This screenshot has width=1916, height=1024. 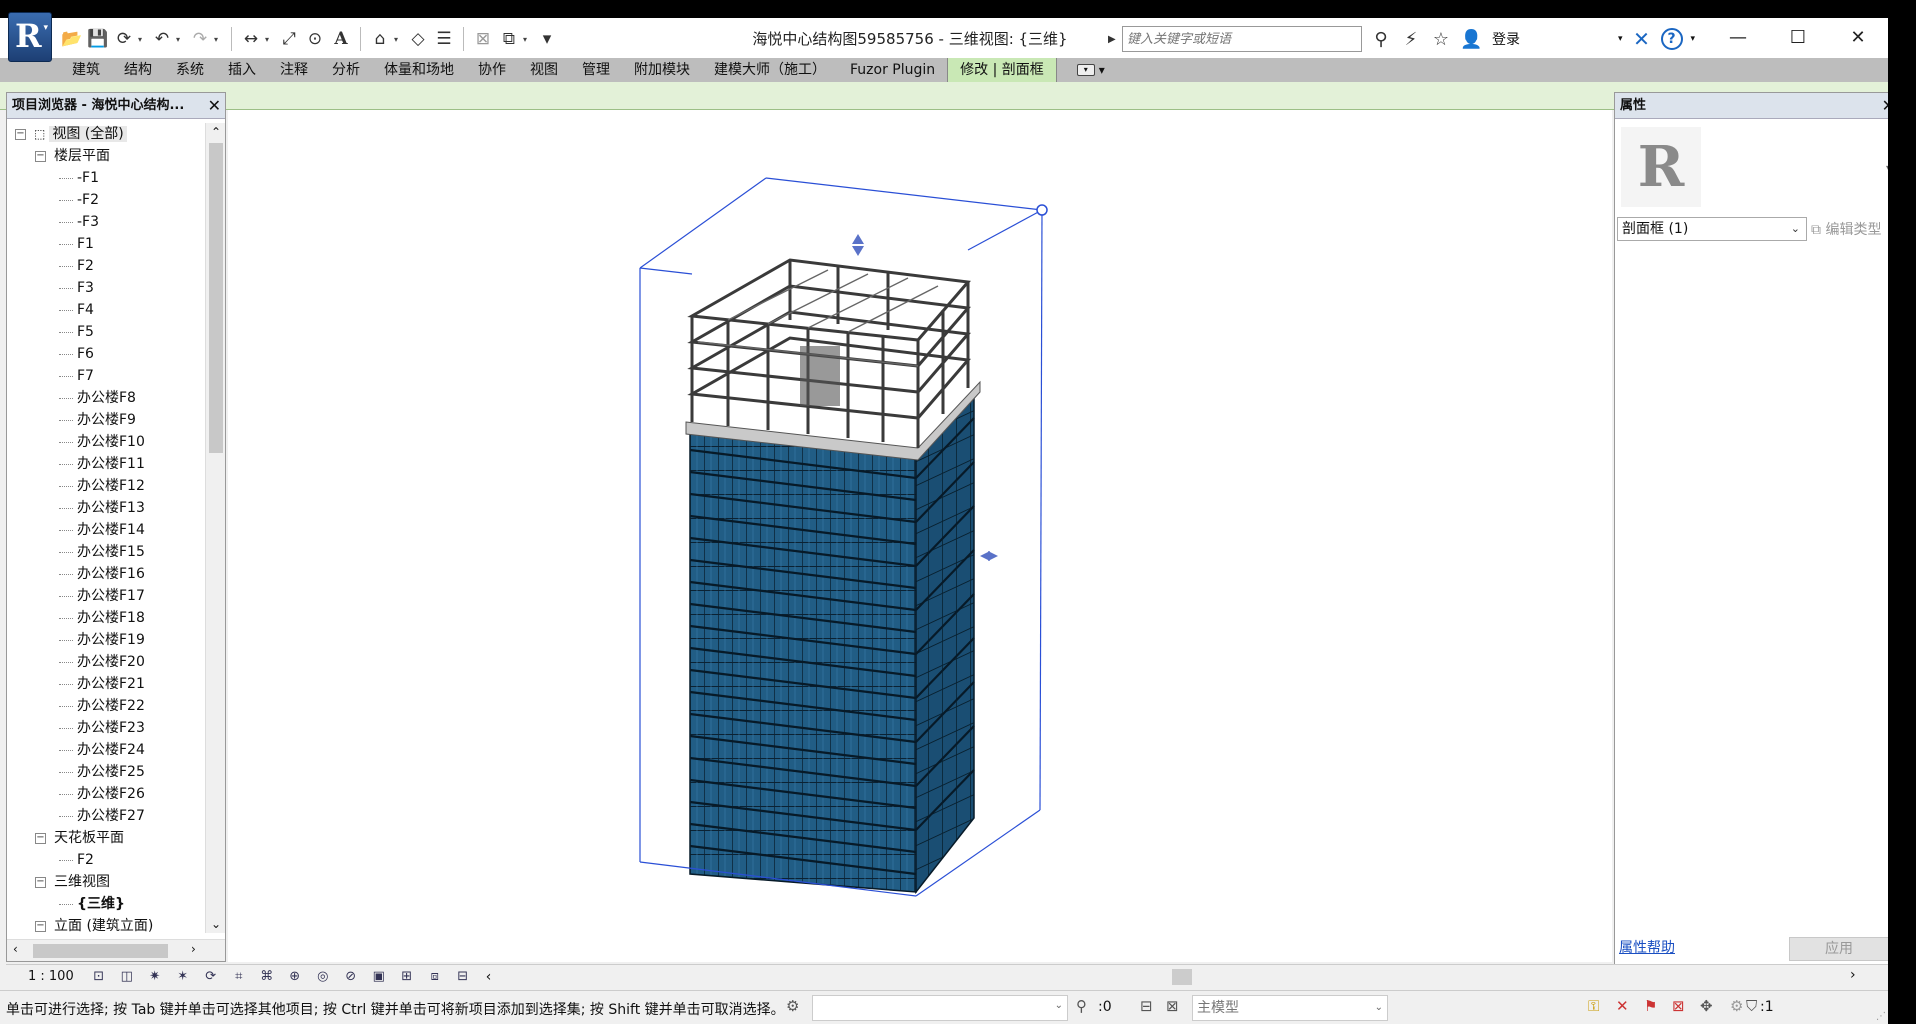 What do you see at coordinates (106, 310) in the screenshot?
I see `tree-item-floor-plan: F4` at bounding box center [106, 310].